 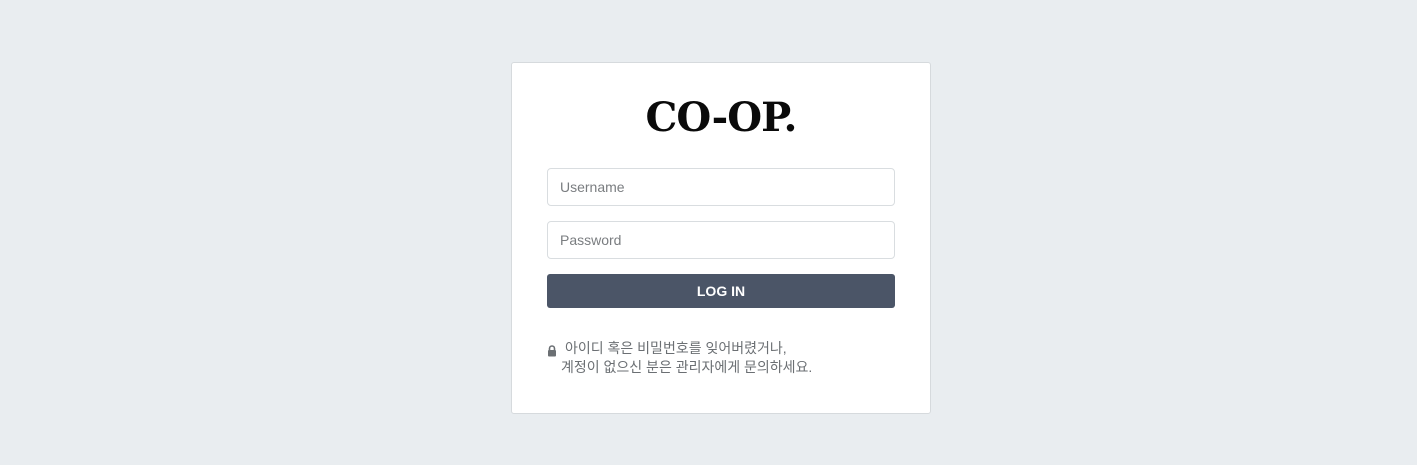 What do you see at coordinates (676, 348) in the screenshot?
I see `notice-text-line1: 아이디 혹은 비밀번호를 잊어버렸거나,` at bounding box center [676, 348].